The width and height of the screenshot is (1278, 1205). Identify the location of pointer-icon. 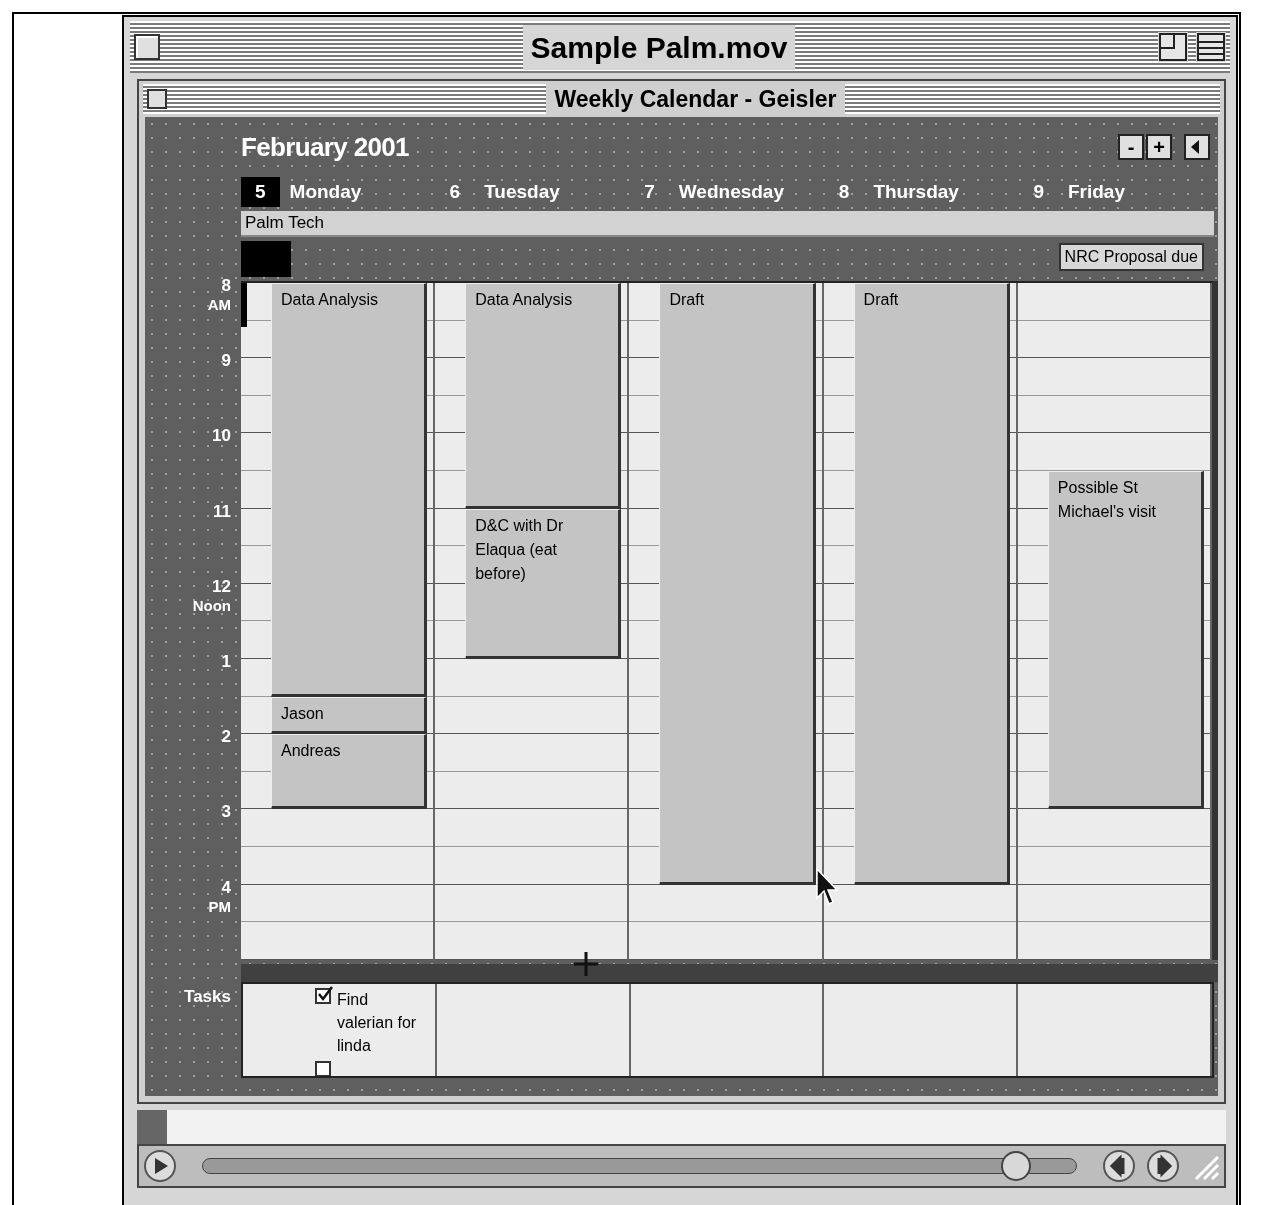
(827, 888).